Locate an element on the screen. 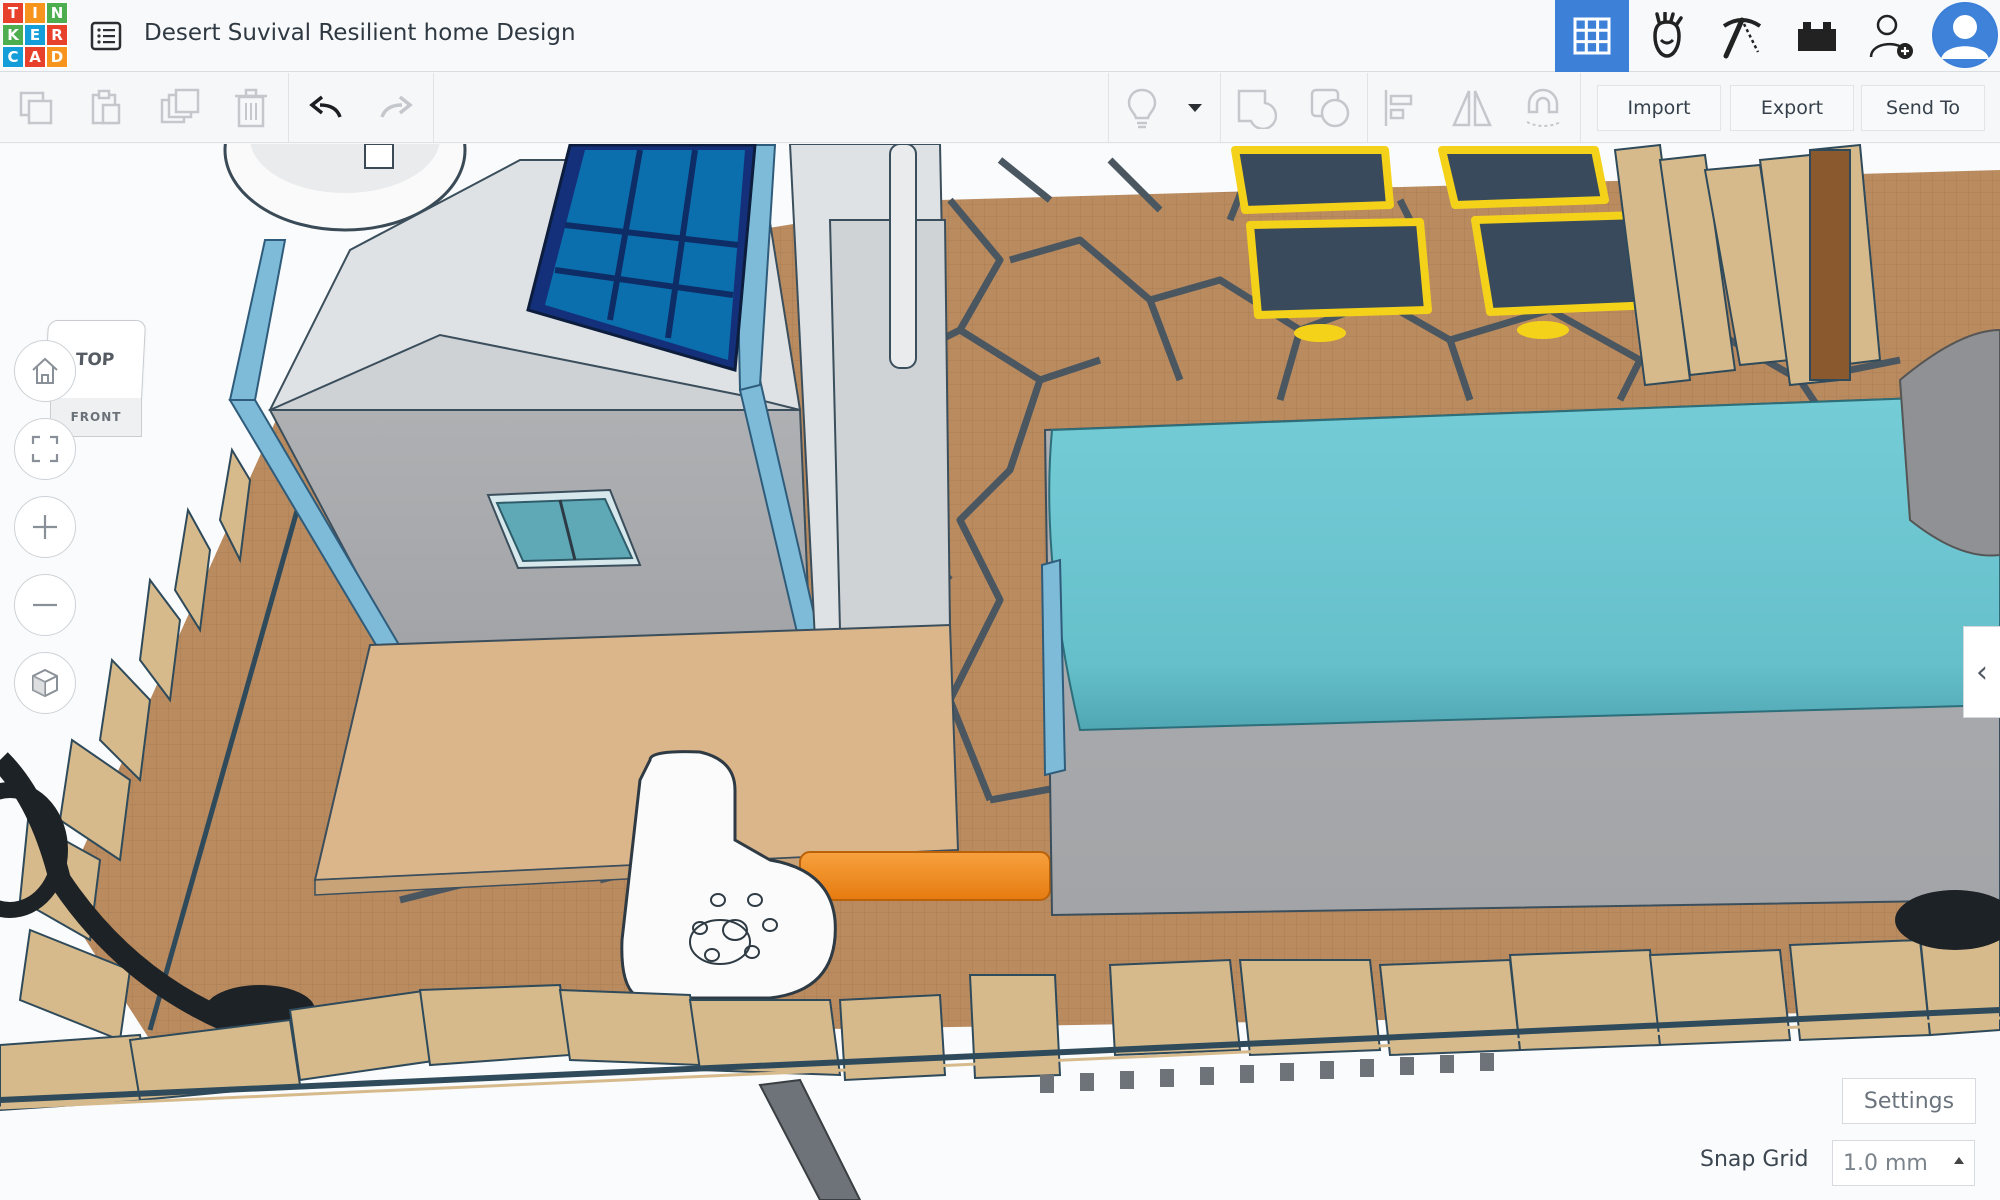 This screenshot has width=2000, height=1200. redo-button is located at coordinates (396, 108).